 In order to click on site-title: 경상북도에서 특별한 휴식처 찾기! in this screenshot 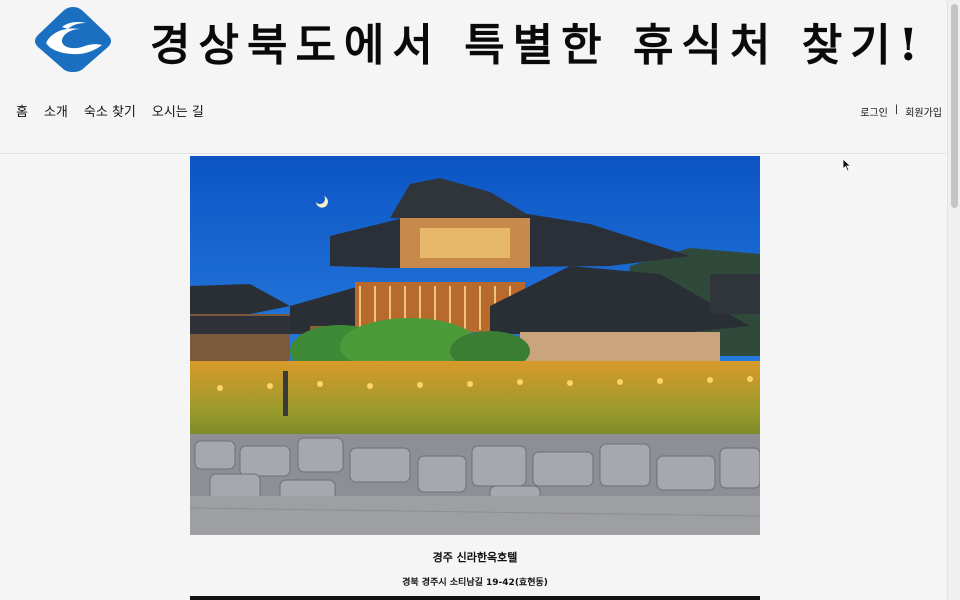, I will do `click(538, 45)`.